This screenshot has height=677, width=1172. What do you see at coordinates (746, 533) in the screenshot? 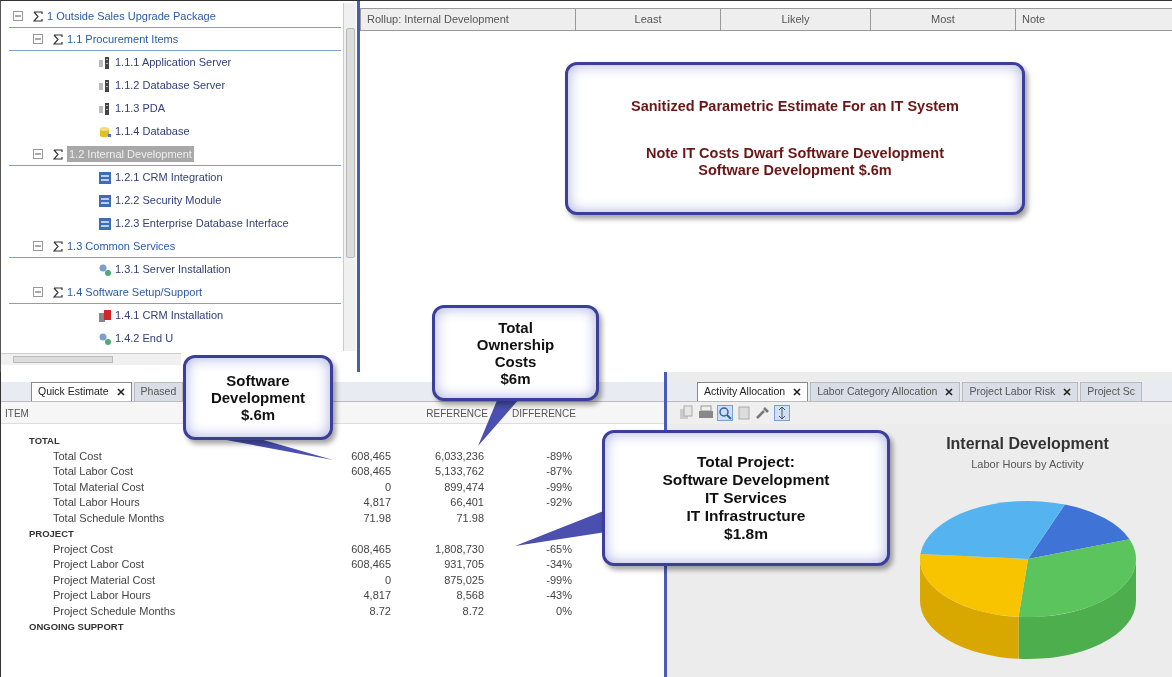
I see `callout-text: $1.8m` at bounding box center [746, 533].